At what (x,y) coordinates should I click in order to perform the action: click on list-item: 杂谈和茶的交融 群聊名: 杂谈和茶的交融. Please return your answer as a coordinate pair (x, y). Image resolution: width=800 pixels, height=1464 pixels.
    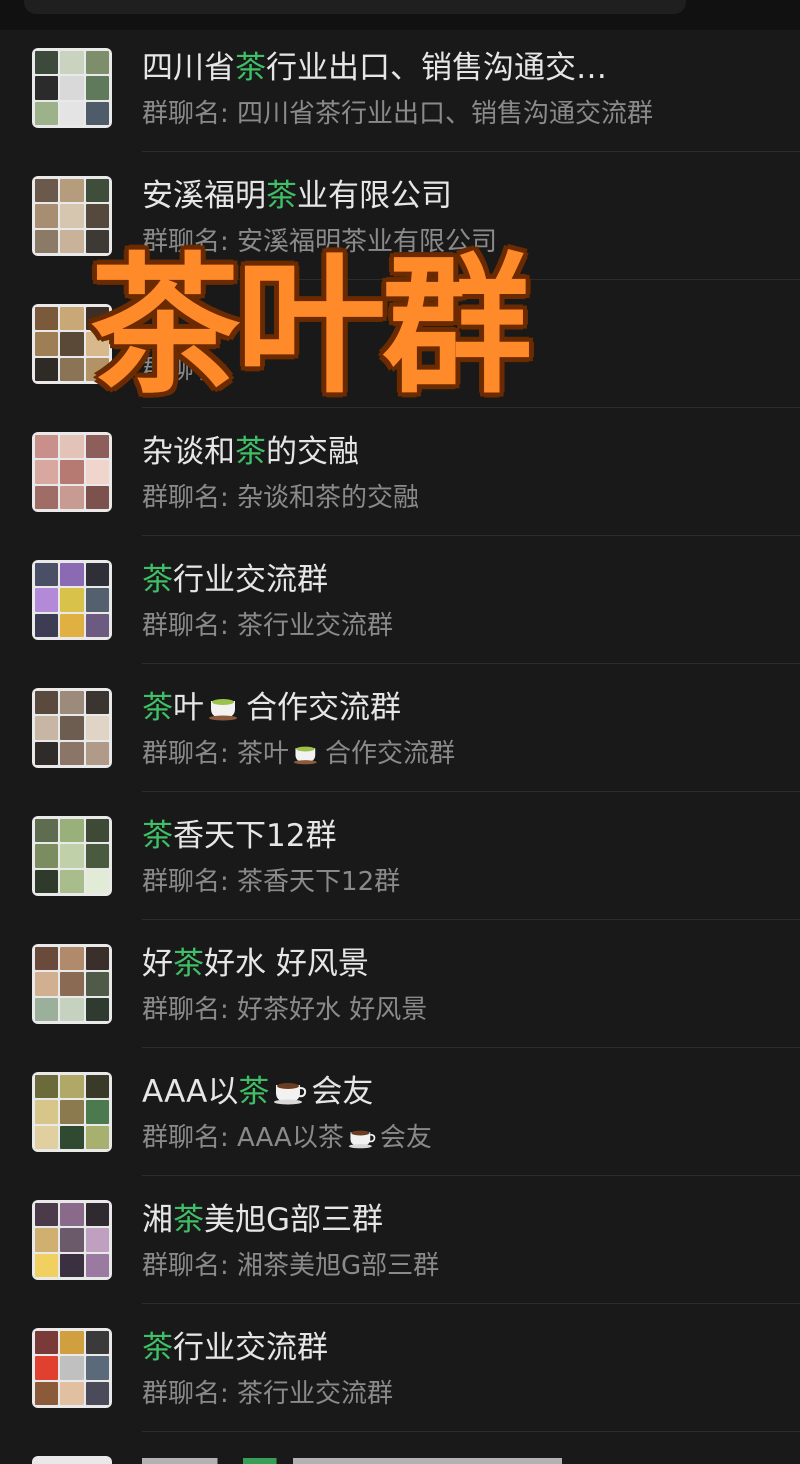
    Looking at the image, I should click on (400, 472).